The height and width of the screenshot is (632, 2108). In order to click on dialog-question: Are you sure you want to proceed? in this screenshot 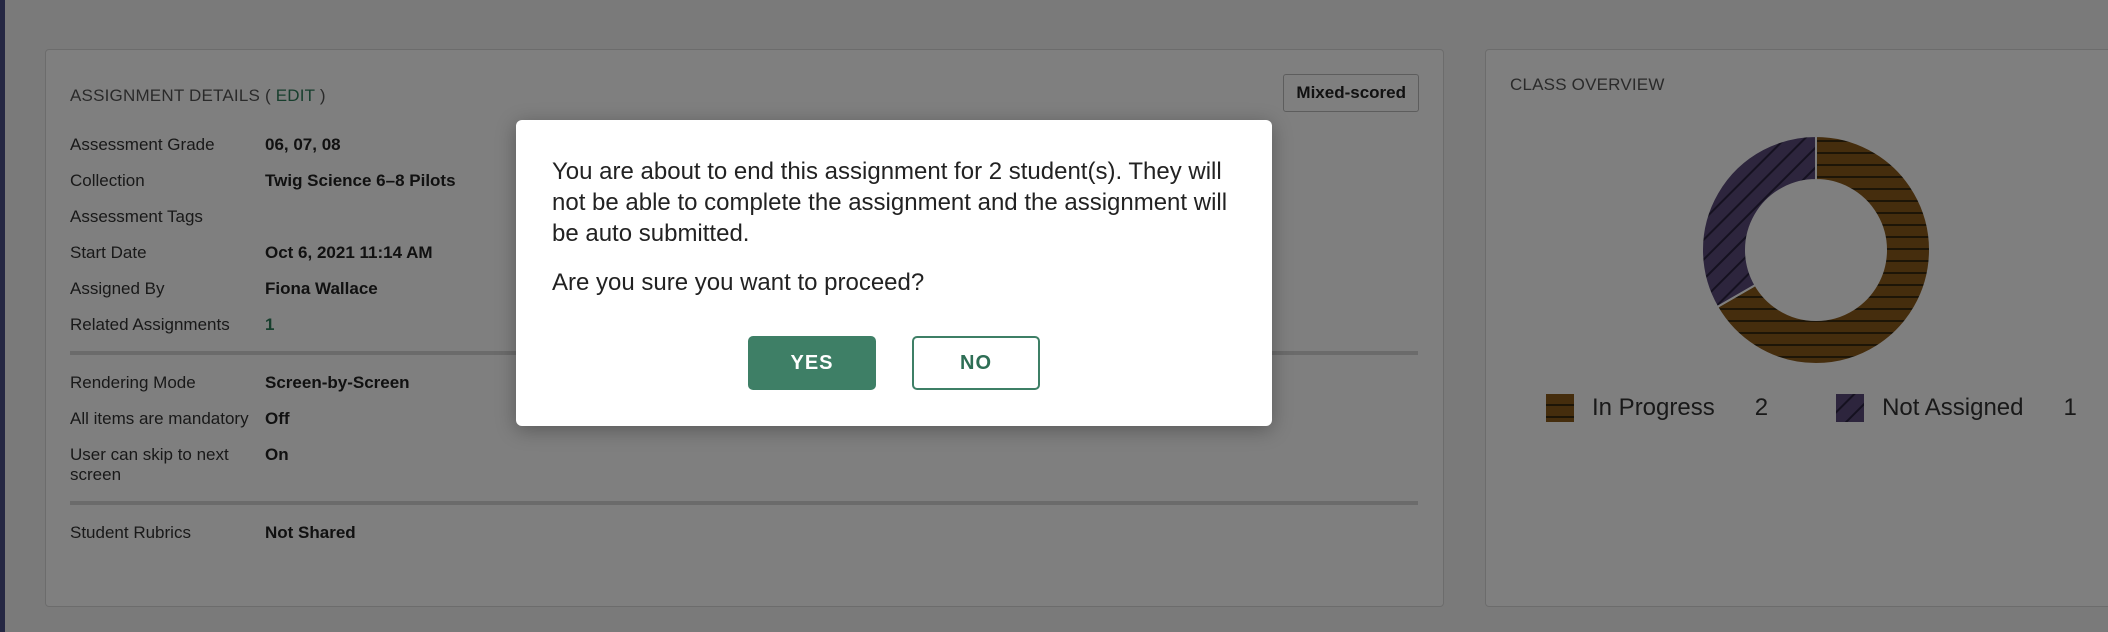, I will do `click(738, 282)`.